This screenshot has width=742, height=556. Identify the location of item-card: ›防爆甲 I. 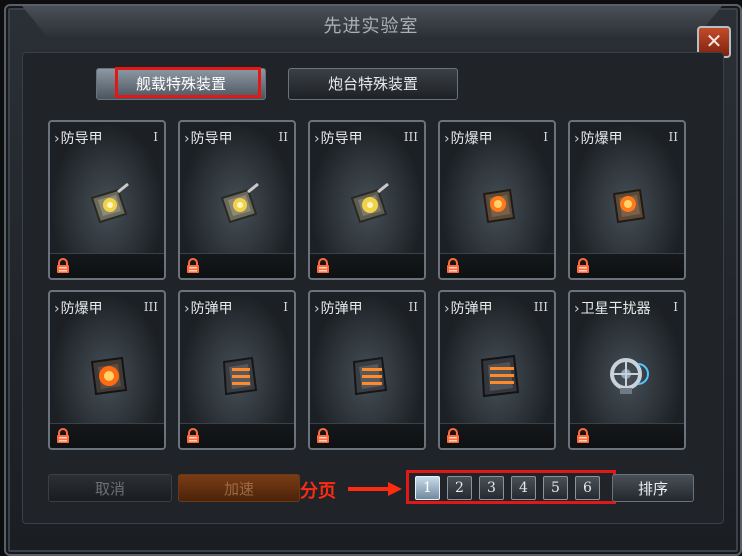
(497, 200).